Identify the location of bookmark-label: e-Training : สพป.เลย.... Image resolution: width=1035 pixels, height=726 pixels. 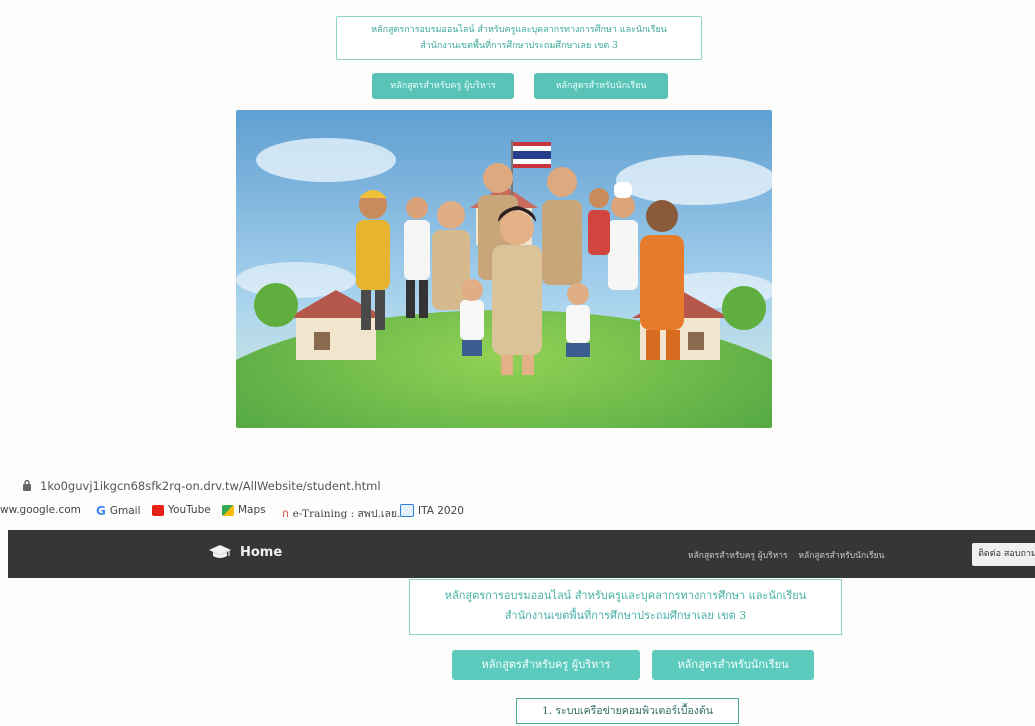
(350, 513).